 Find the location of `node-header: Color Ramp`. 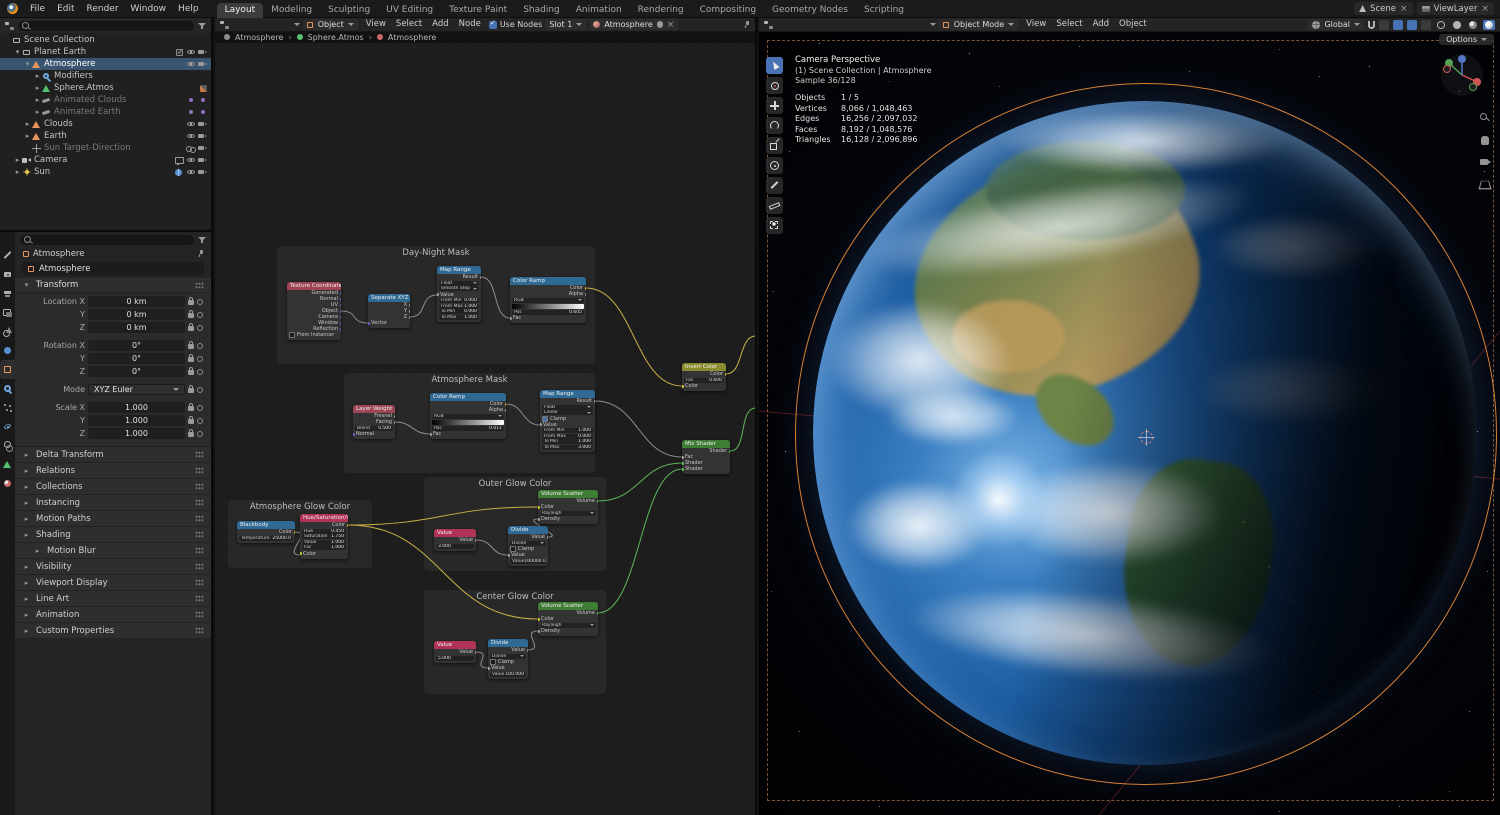

node-header: Color Ramp is located at coordinates (548, 281).